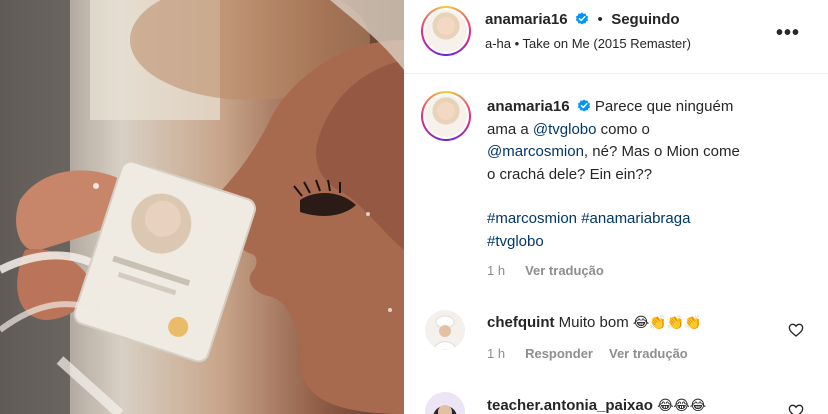 The image size is (828, 414). Describe the element at coordinates (637, 230) in the screenshot. I see `caption-hashtags: #marcosmion #anamariabraga #tvglobo` at that location.